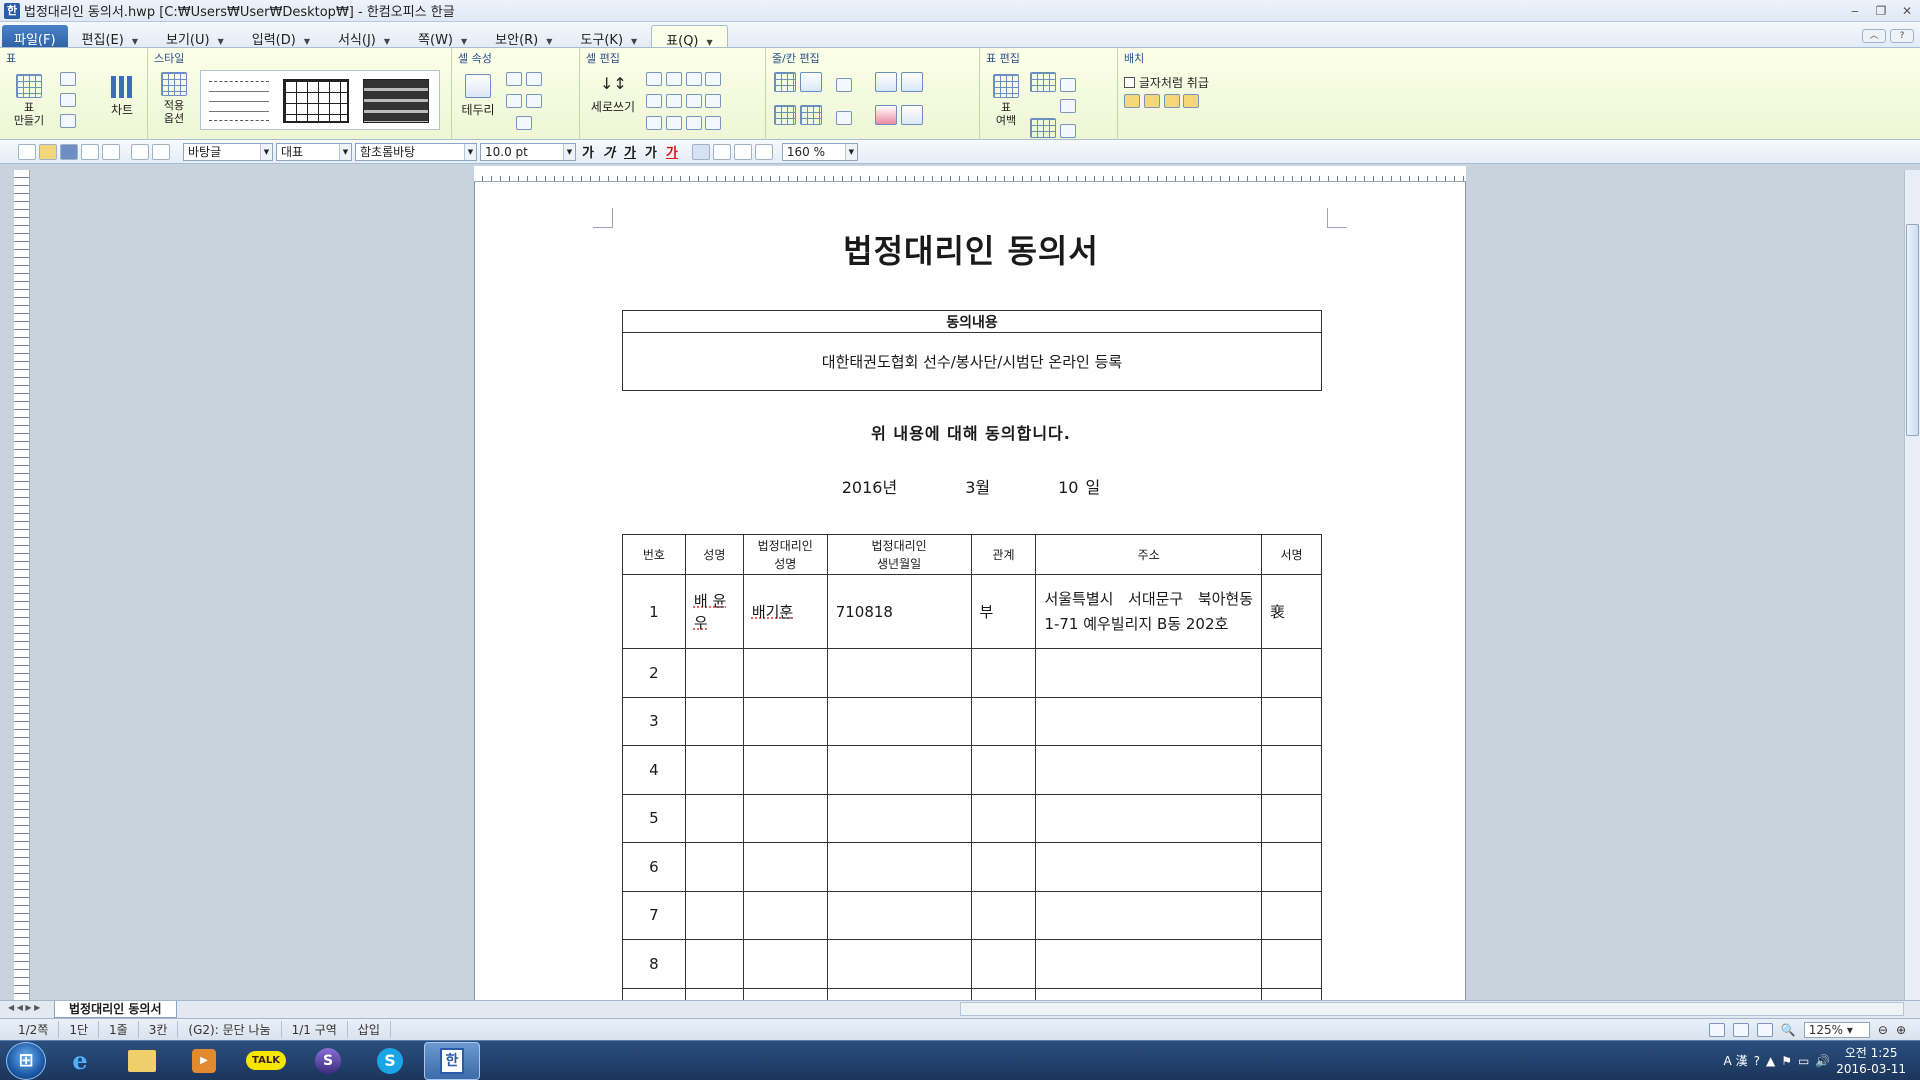  I want to click on vertical-scrollbar, so click(1912, 585).